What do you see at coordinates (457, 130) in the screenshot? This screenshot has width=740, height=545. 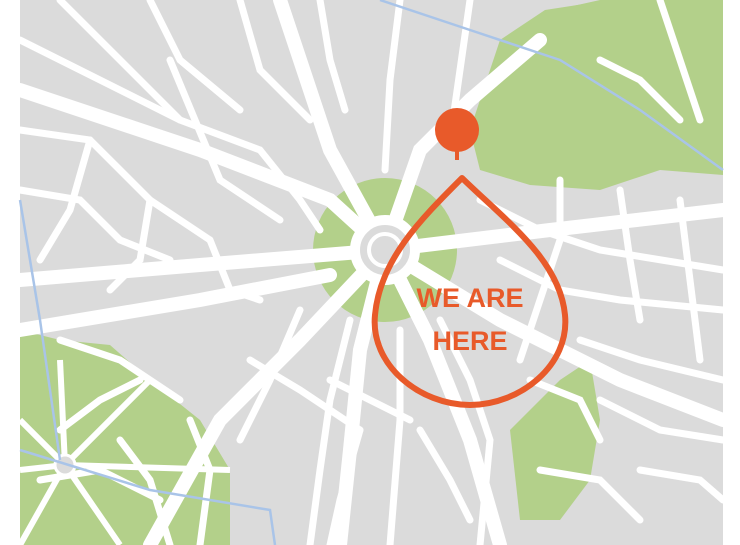 I see `pin-head` at bounding box center [457, 130].